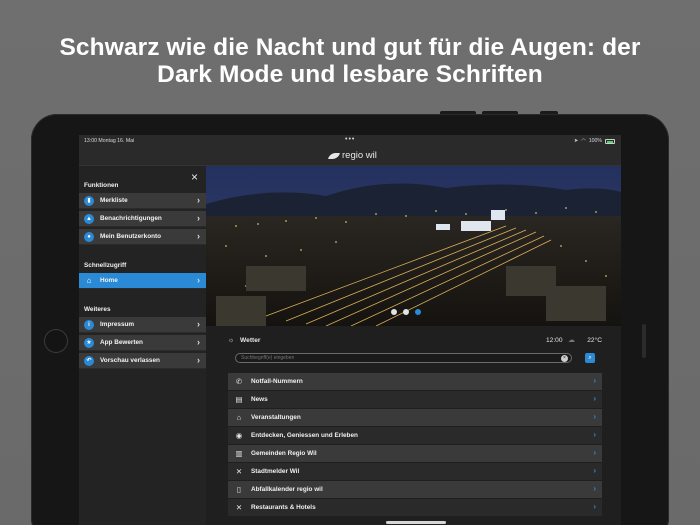  Describe the element at coordinates (56, 341) in the screenshot. I see `tablet-home-button` at that location.